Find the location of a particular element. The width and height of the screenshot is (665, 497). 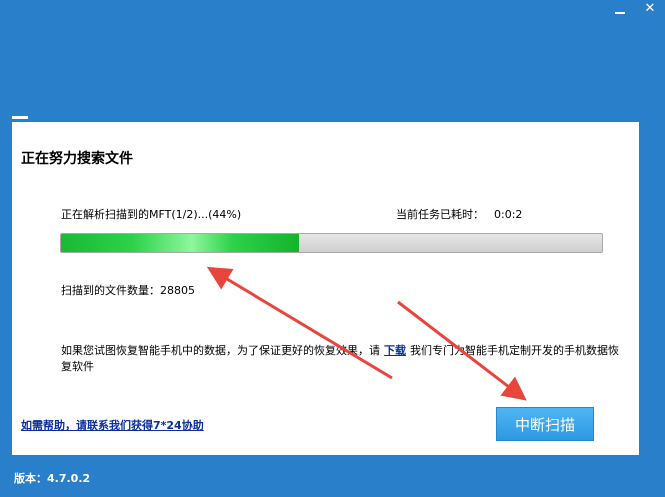

elapsed-value: 0:0:2 is located at coordinates (508, 214).